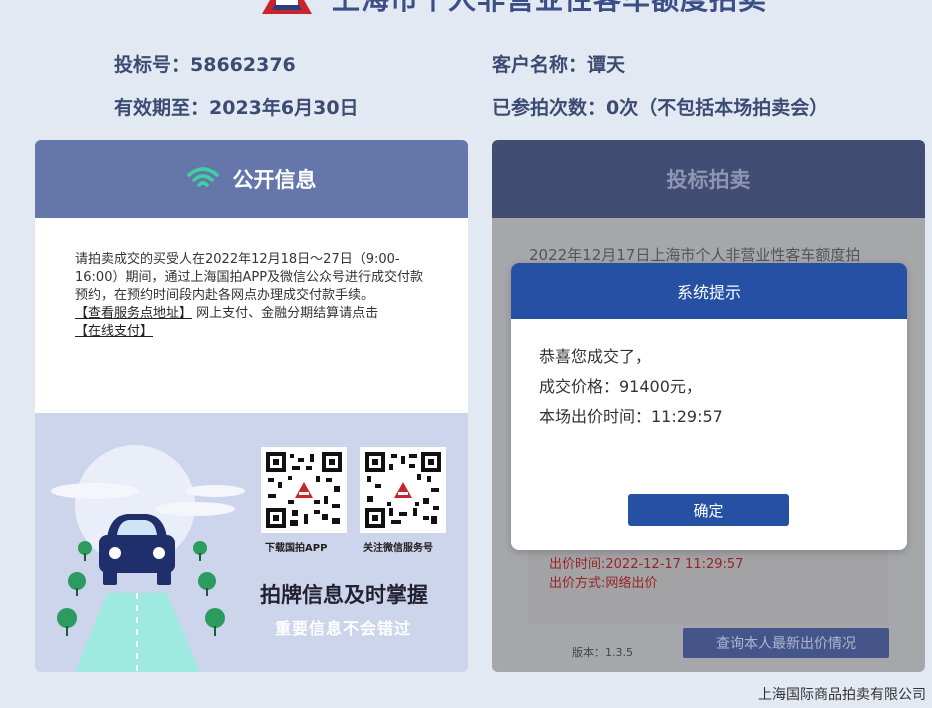 This screenshot has width=932, height=708. I want to click on slogan-sub: 重要信息不会错过, so click(343, 628).